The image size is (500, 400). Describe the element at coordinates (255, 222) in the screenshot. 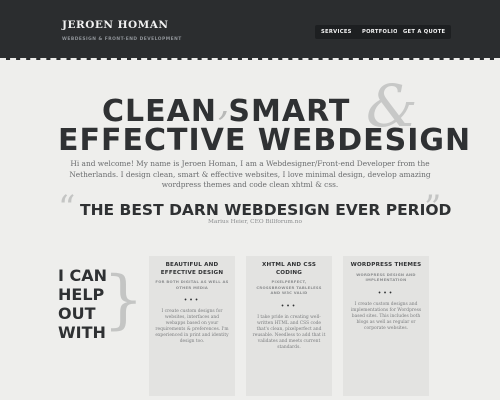

I see `testimonial-author: Marius Heier, CEO Billforum.no` at that location.